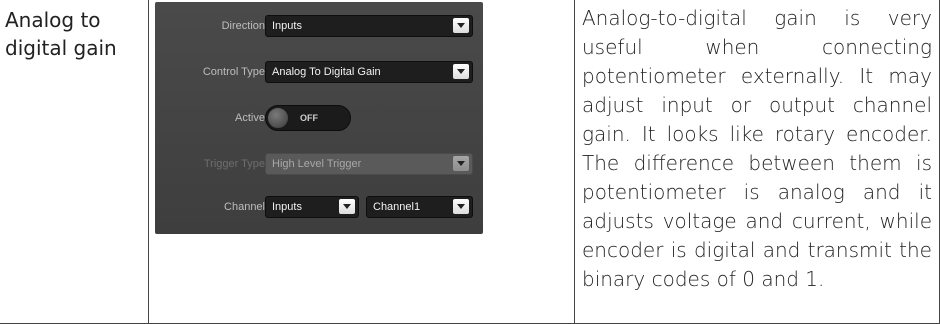  Describe the element at coordinates (148, 161) in the screenshot. I see `column-divider-left` at that location.